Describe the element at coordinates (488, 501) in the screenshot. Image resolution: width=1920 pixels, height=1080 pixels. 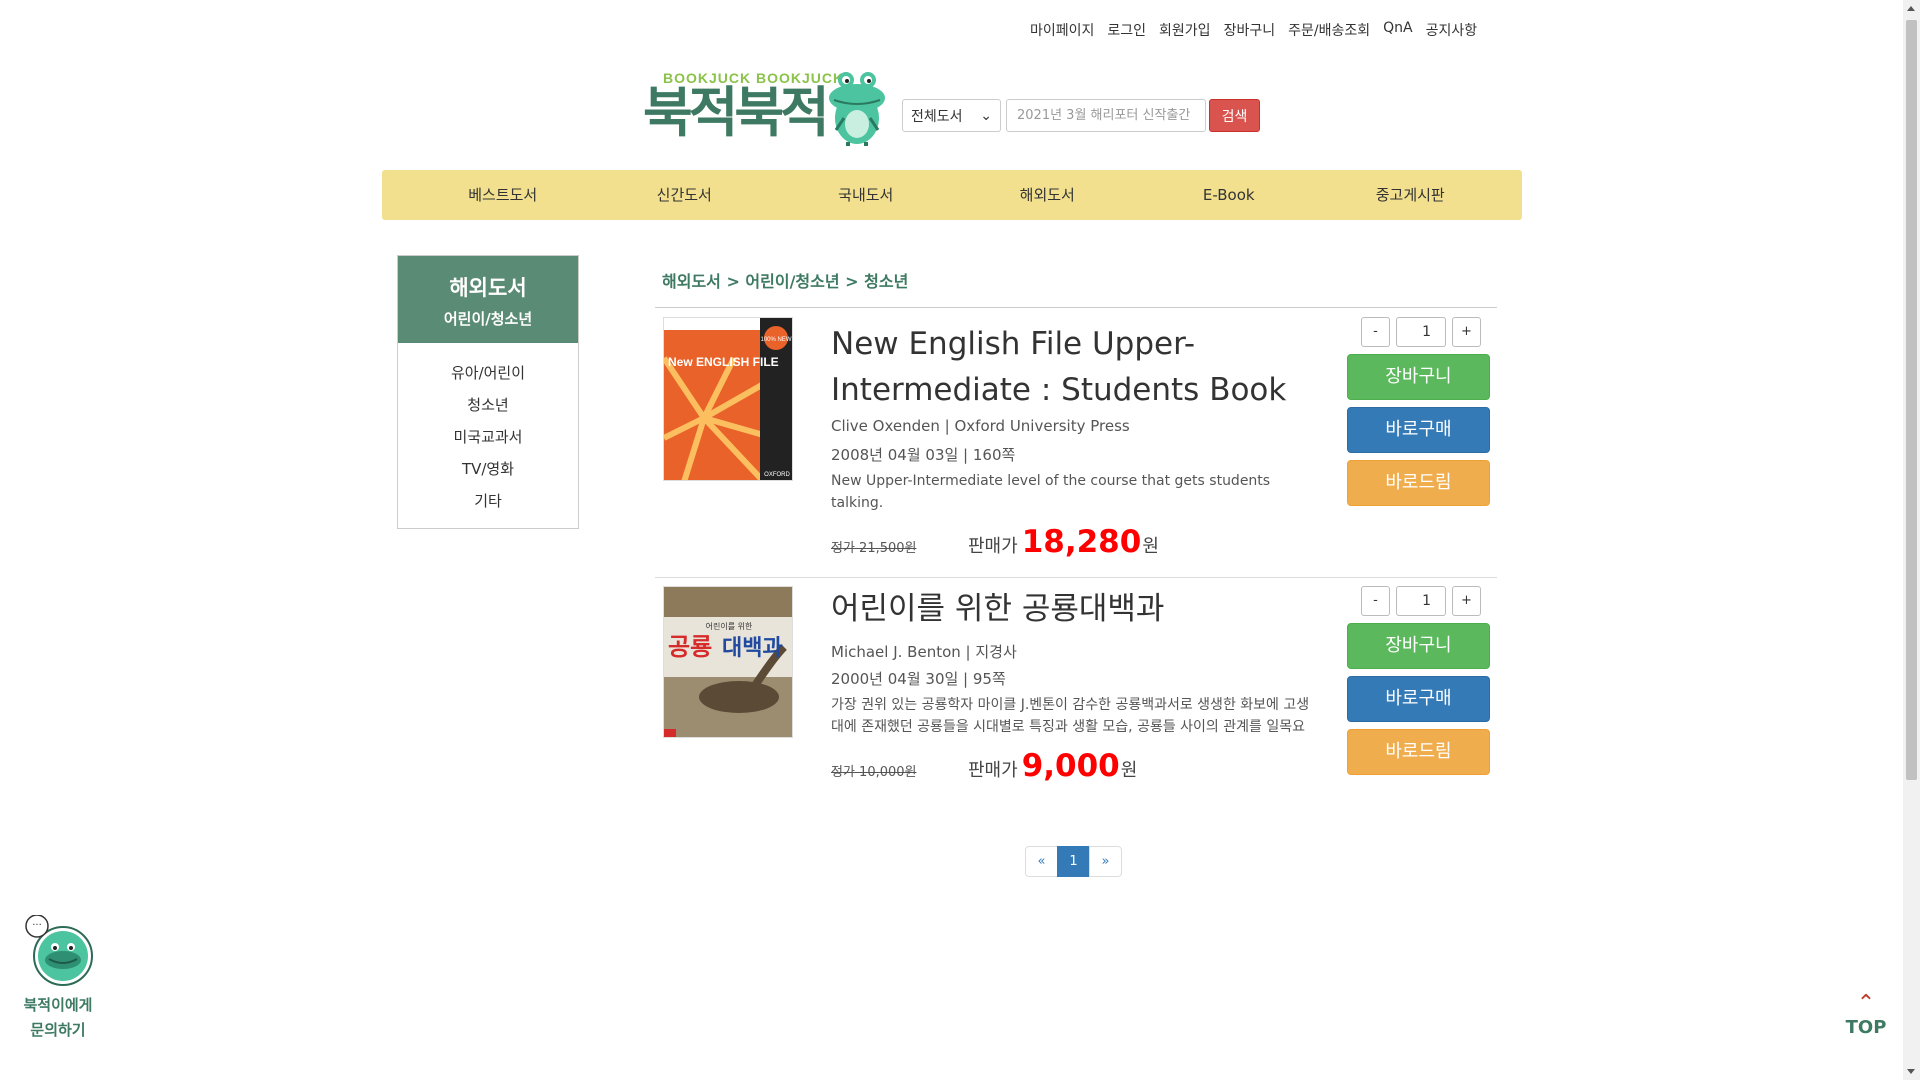
I see `sidebar-item-etc: 기타` at that location.